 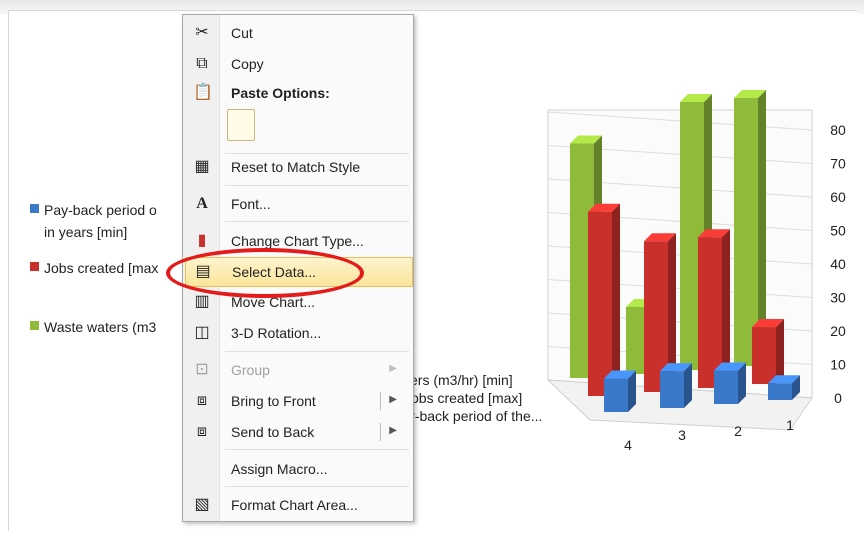 What do you see at coordinates (202, 504) in the screenshot?
I see `format-icon: ▧` at bounding box center [202, 504].